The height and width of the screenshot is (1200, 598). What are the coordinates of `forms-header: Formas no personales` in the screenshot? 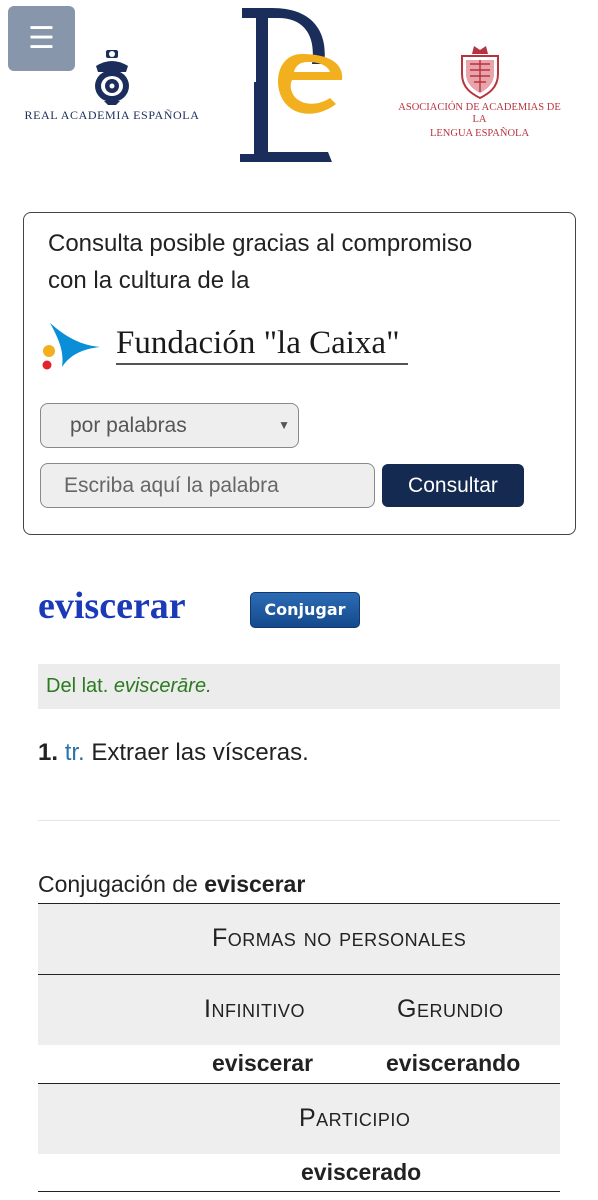 It's located at (339, 938).